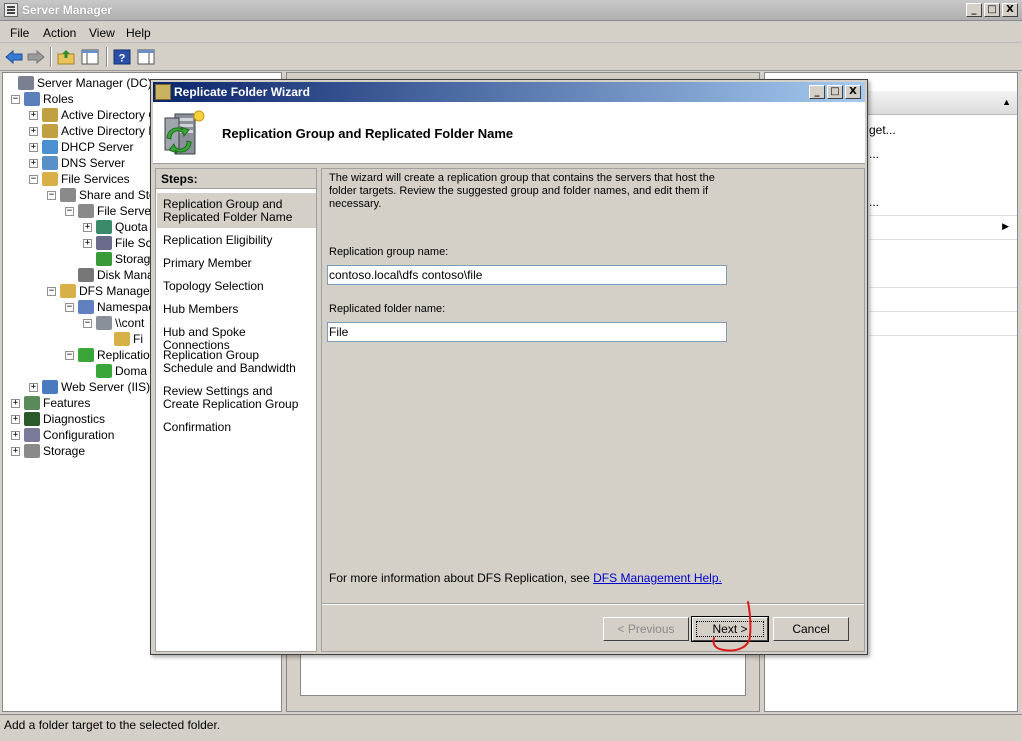 The width and height of the screenshot is (1022, 741). I want to click on tree-item: Doma, so click(115, 371).